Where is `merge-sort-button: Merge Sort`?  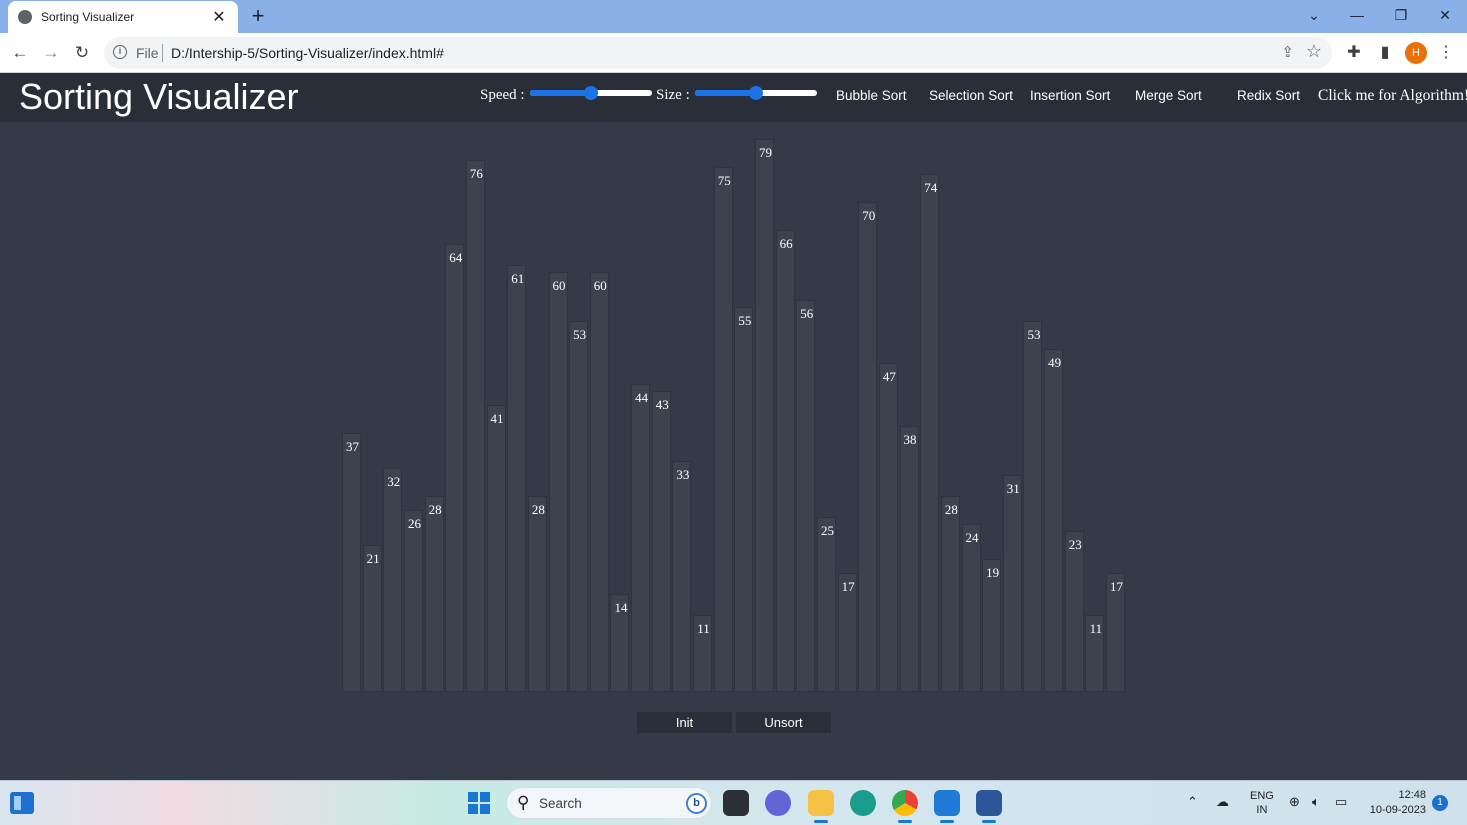
merge-sort-button: Merge Sort is located at coordinates (1168, 95).